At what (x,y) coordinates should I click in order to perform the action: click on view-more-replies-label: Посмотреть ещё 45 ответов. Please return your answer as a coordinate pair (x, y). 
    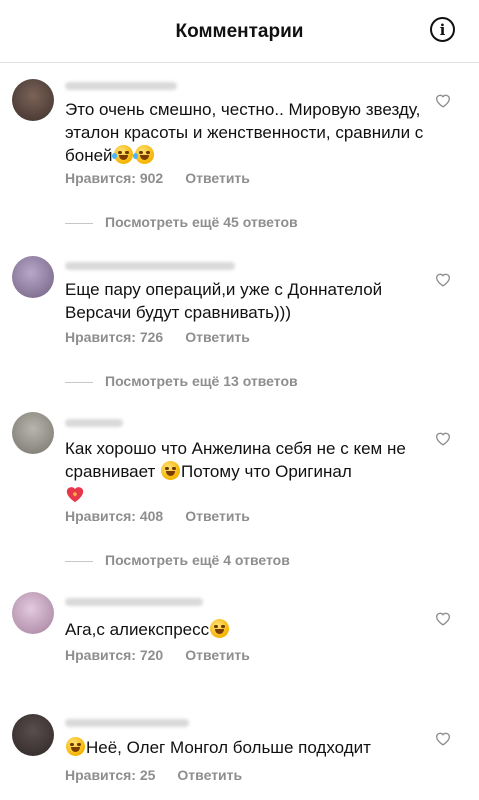
    Looking at the image, I should click on (201, 222).